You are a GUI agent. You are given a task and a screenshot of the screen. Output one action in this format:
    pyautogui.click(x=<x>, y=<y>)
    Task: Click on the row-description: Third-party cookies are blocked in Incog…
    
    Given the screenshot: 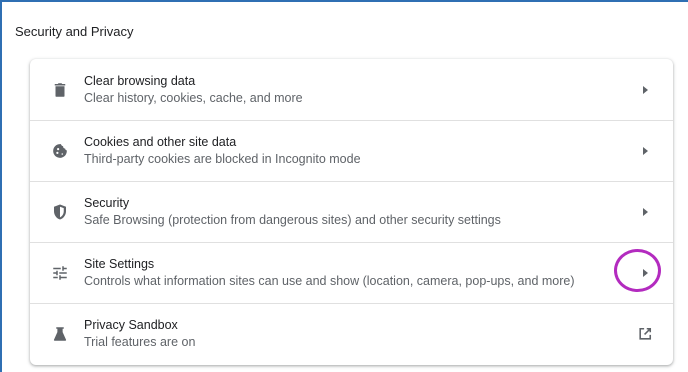 What is the action you would take?
    pyautogui.click(x=222, y=159)
    